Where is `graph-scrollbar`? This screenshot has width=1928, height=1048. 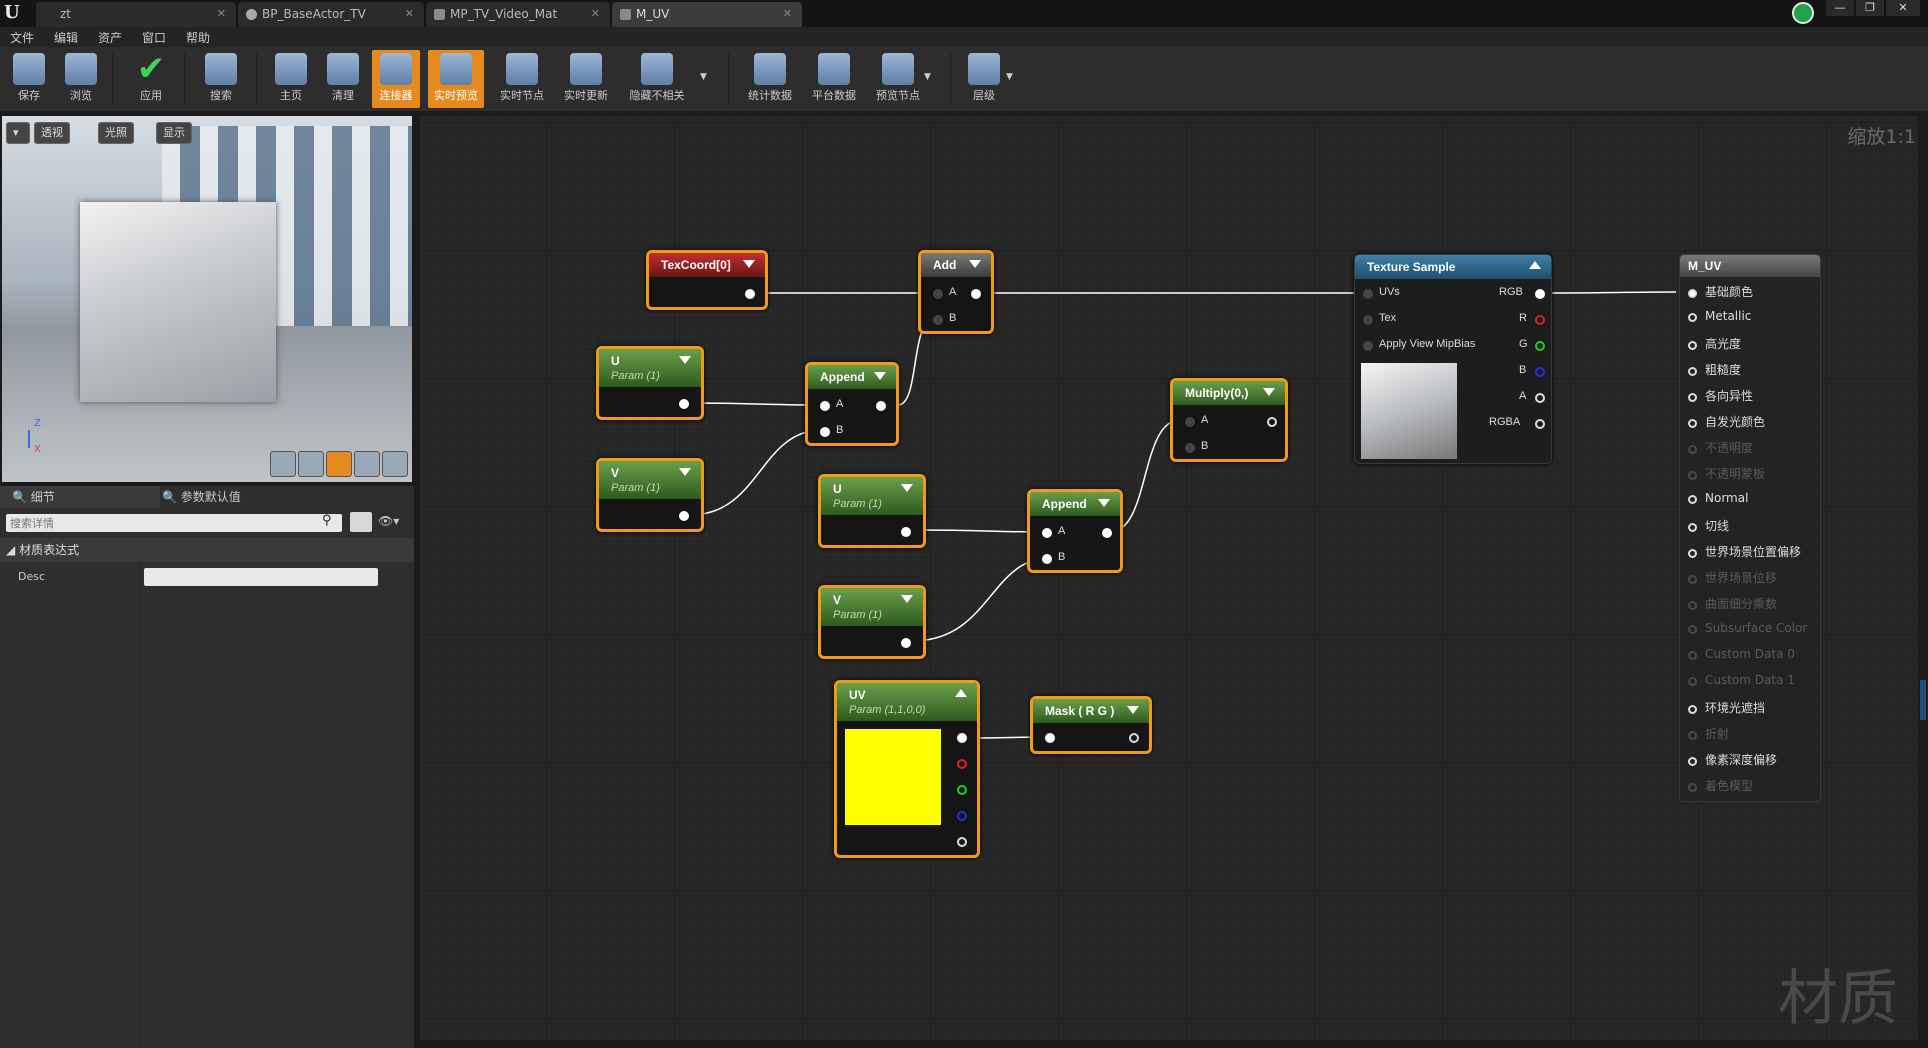
graph-scrollbar is located at coordinates (1923, 578).